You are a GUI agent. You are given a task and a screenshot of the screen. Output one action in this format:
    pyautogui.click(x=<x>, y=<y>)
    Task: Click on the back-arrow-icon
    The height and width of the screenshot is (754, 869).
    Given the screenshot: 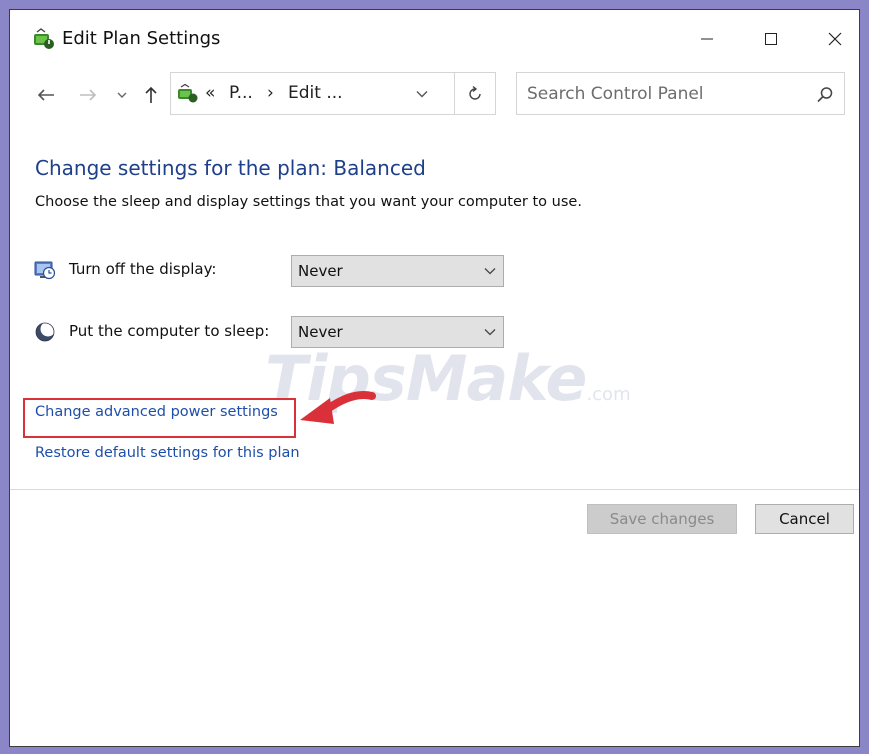 What is the action you would take?
    pyautogui.click(x=45, y=95)
    